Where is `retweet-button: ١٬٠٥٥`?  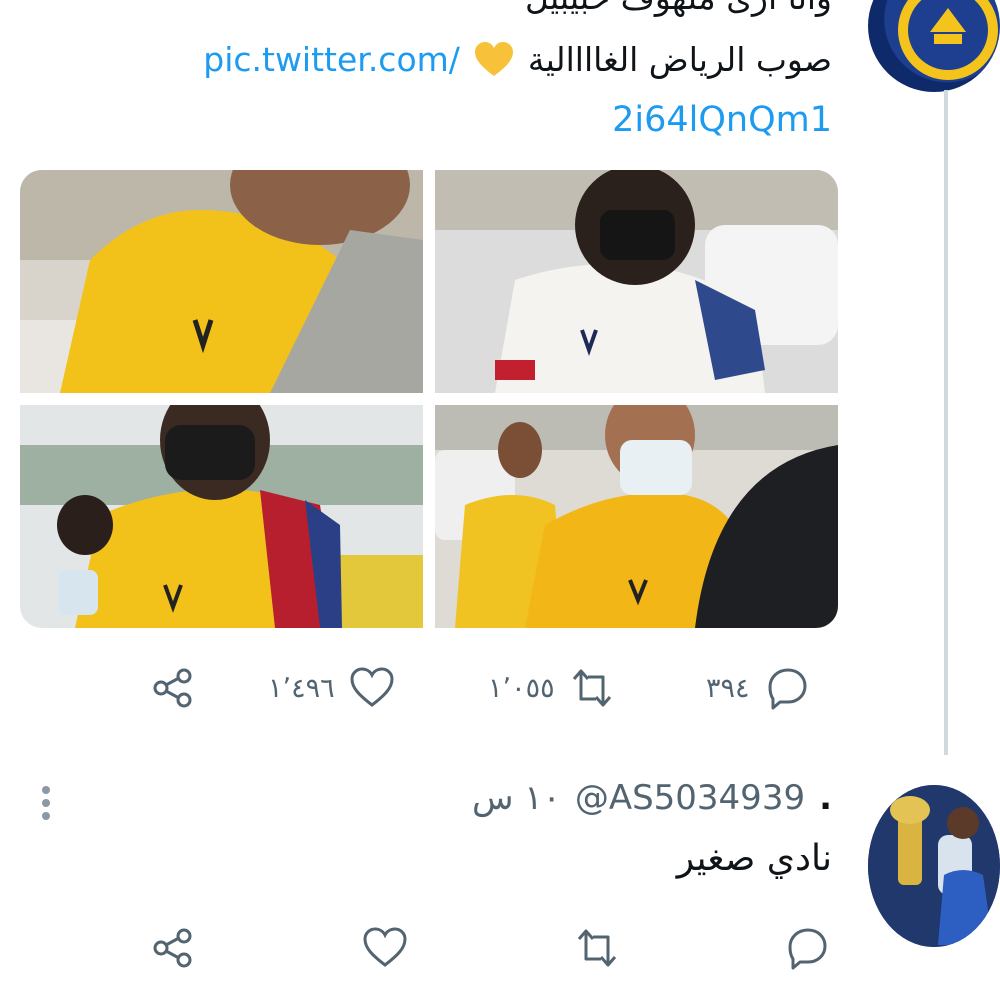
retweet-button: ١٬٠٥٥ is located at coordinates (551, 688).